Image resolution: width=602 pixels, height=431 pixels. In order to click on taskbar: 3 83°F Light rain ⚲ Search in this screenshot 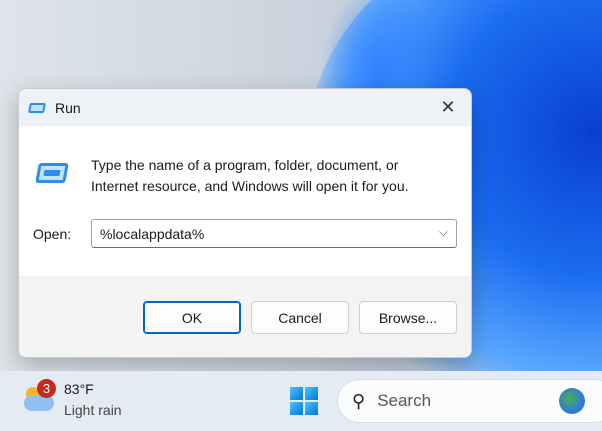, I will do `click(301, 401)`.